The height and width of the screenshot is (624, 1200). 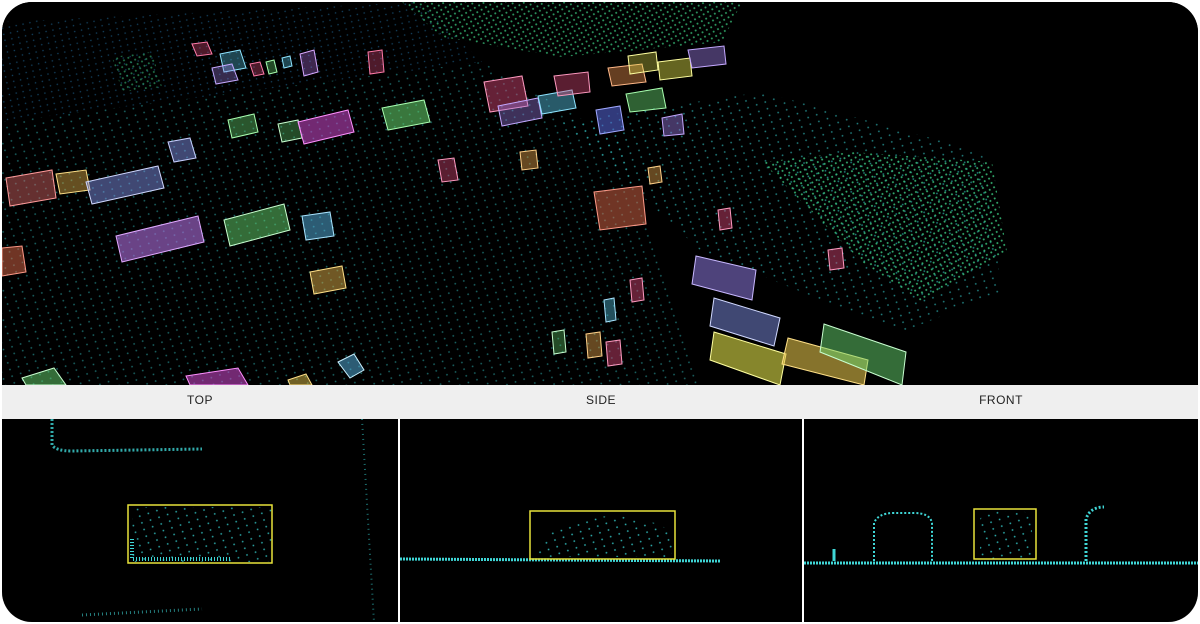 I want to click on view-label-bar: TOP SIDE FRONT, so click(x=600, y=402).